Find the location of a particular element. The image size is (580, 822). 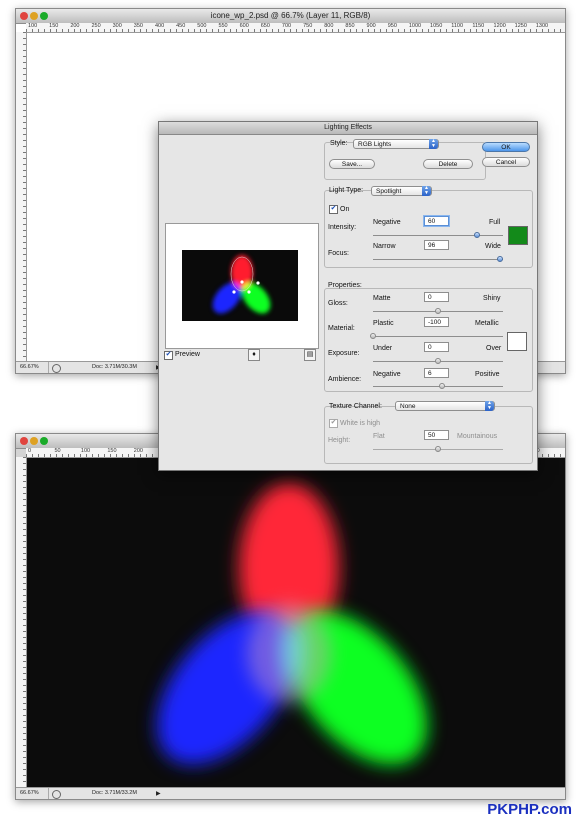

focus-field: 96 is located at coordinates (436, 245).